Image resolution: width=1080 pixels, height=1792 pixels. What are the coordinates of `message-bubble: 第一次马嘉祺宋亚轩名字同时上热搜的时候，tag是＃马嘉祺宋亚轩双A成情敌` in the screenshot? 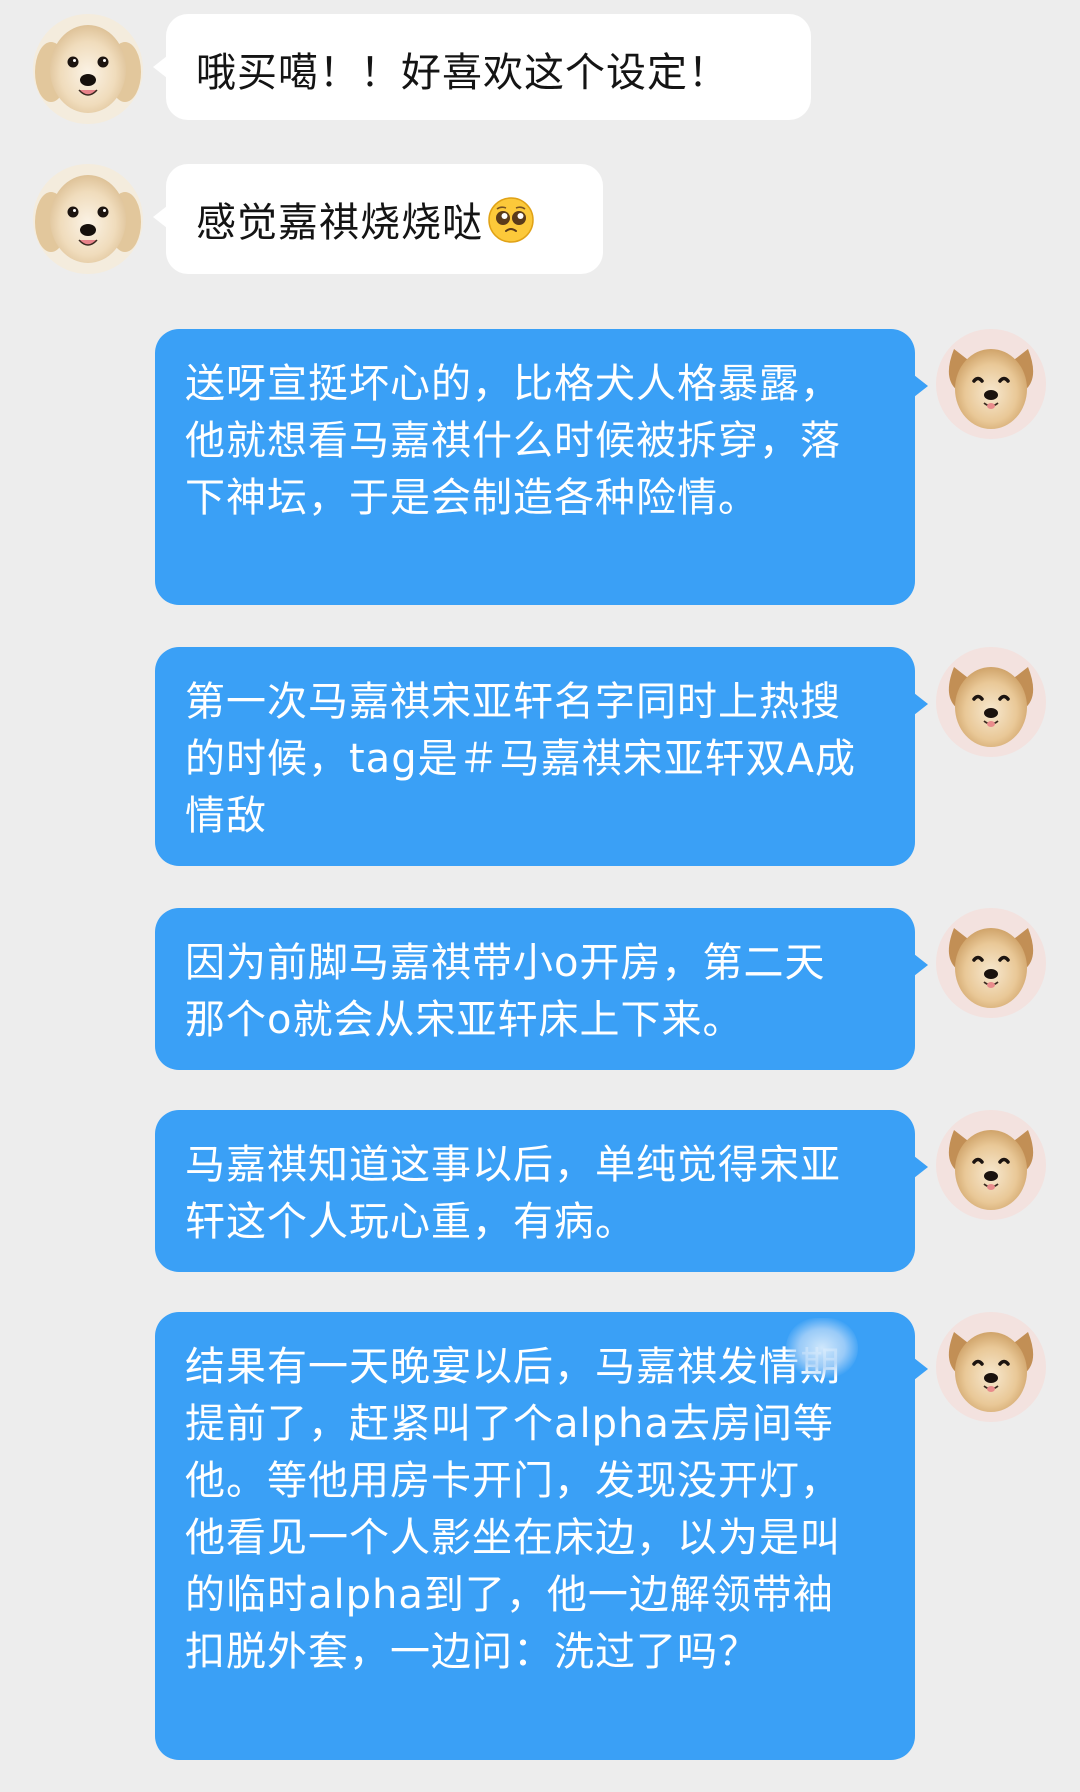 It's located at (541, 756).